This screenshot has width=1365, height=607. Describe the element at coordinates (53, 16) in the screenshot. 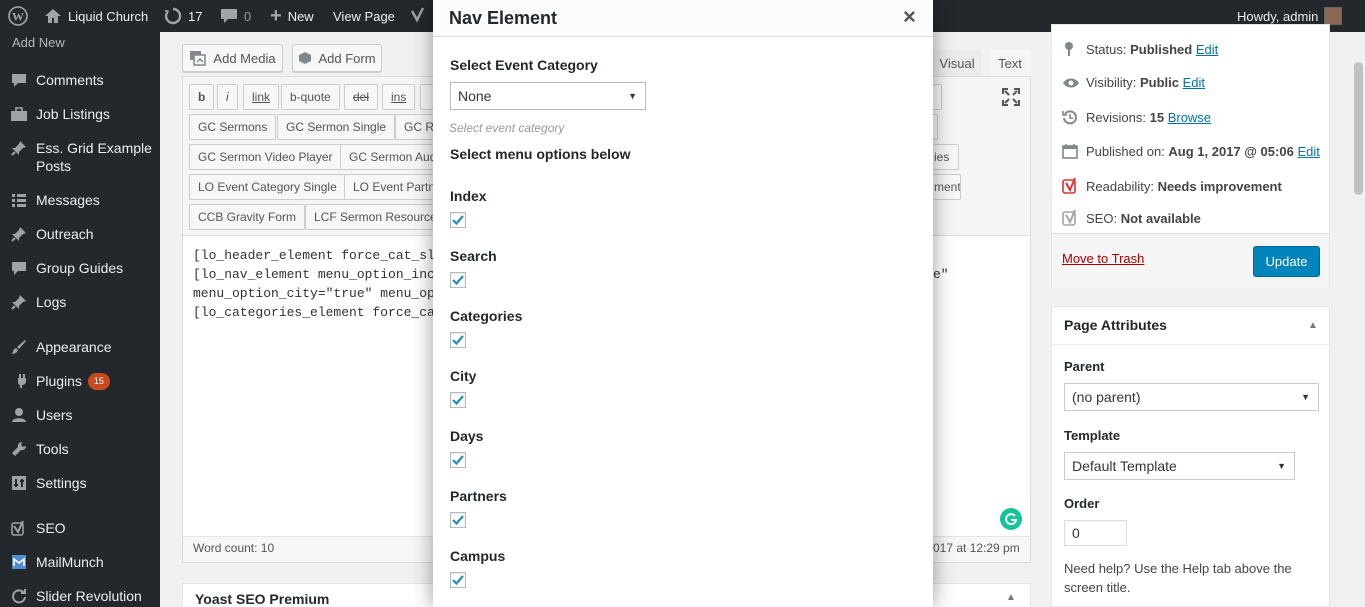

I see `home-icon` at that location.